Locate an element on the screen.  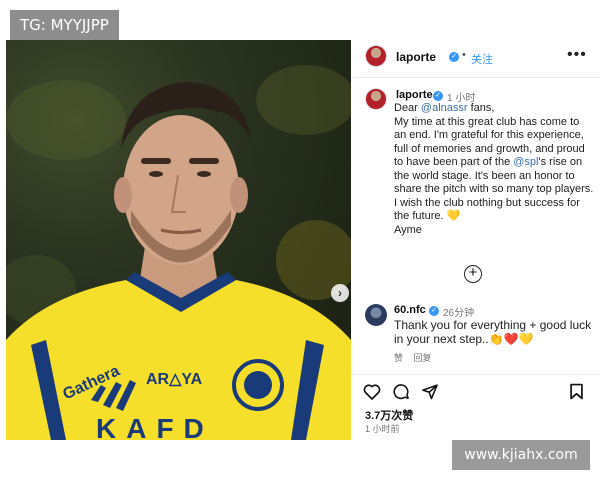
comment-like-button: 赞 is located at coordinates (398, 358).